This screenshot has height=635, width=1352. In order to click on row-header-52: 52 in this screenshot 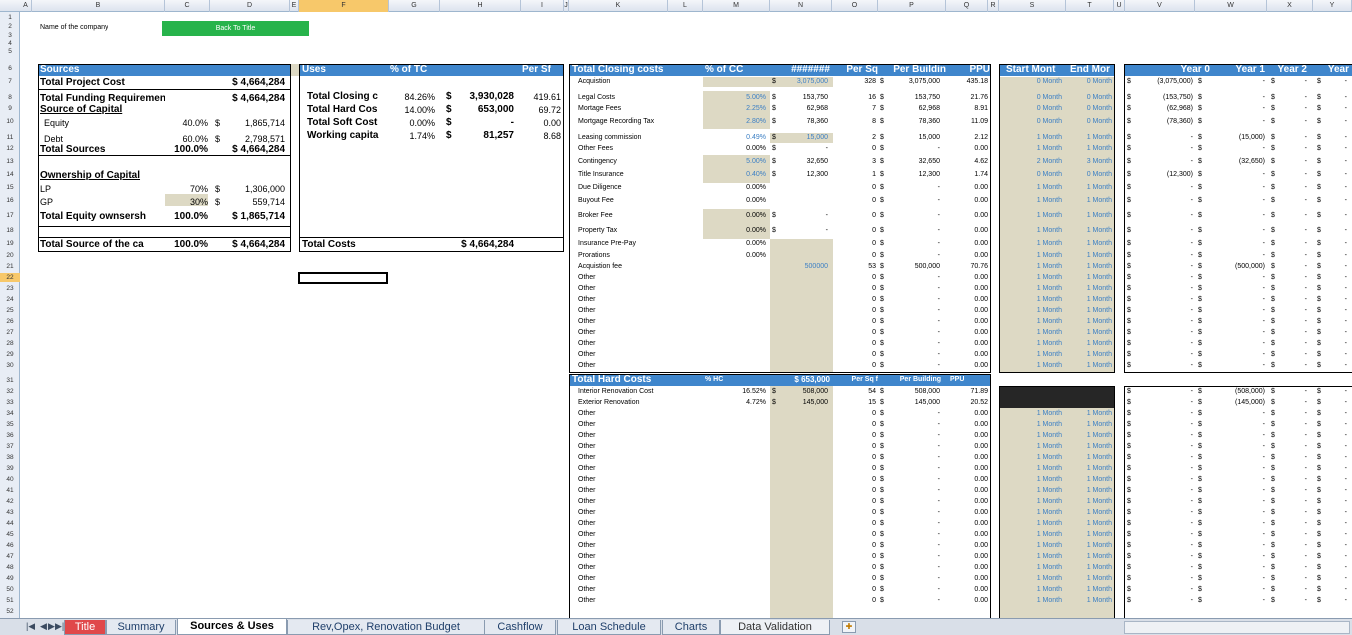, I will do `click(10, 611)`.